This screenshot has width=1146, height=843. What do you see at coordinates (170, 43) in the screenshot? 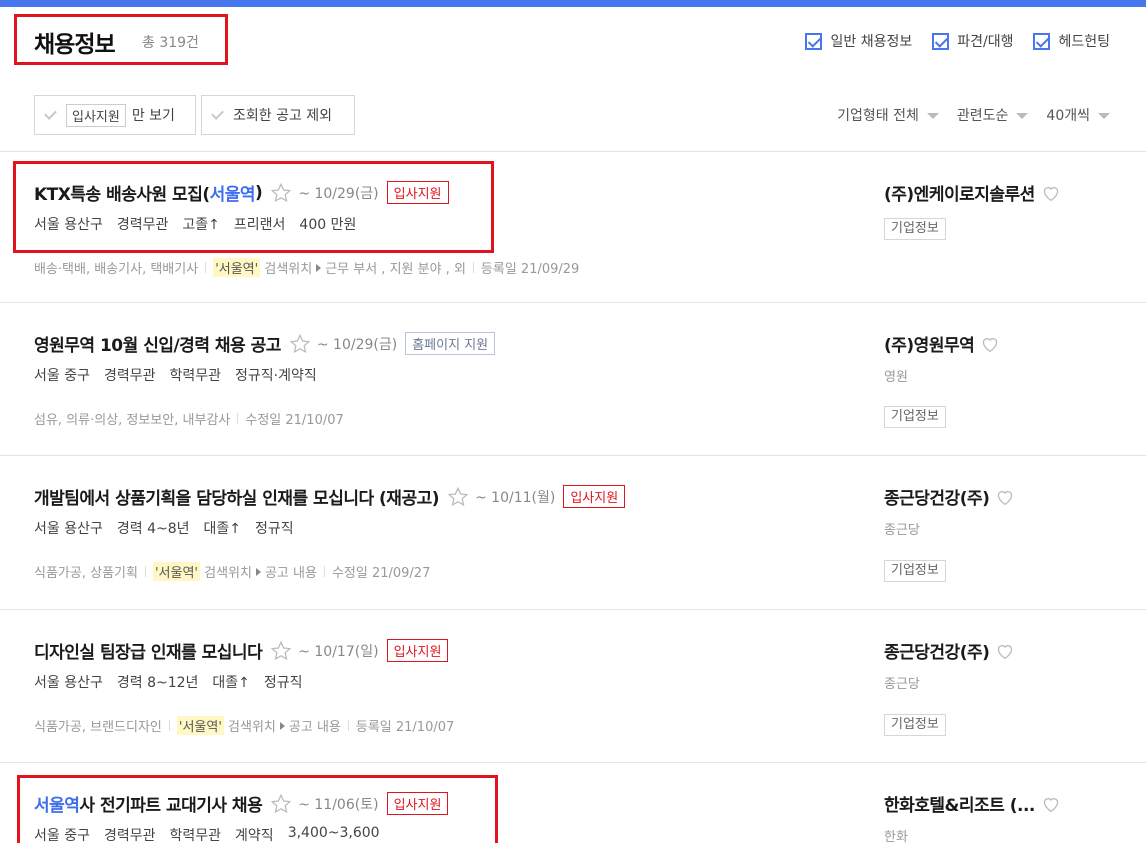
I see `total-count: 총 319건` at bounding box center [170, 43].